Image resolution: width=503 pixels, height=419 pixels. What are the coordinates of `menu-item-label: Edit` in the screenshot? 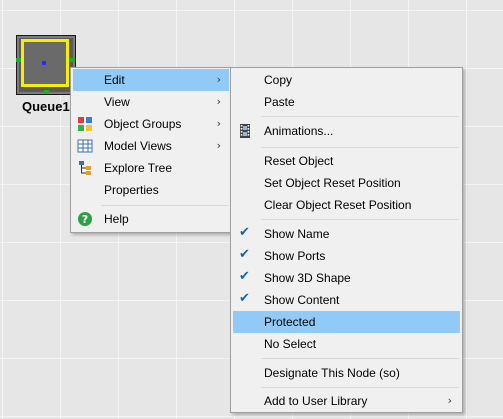 It's located at (114, 80).